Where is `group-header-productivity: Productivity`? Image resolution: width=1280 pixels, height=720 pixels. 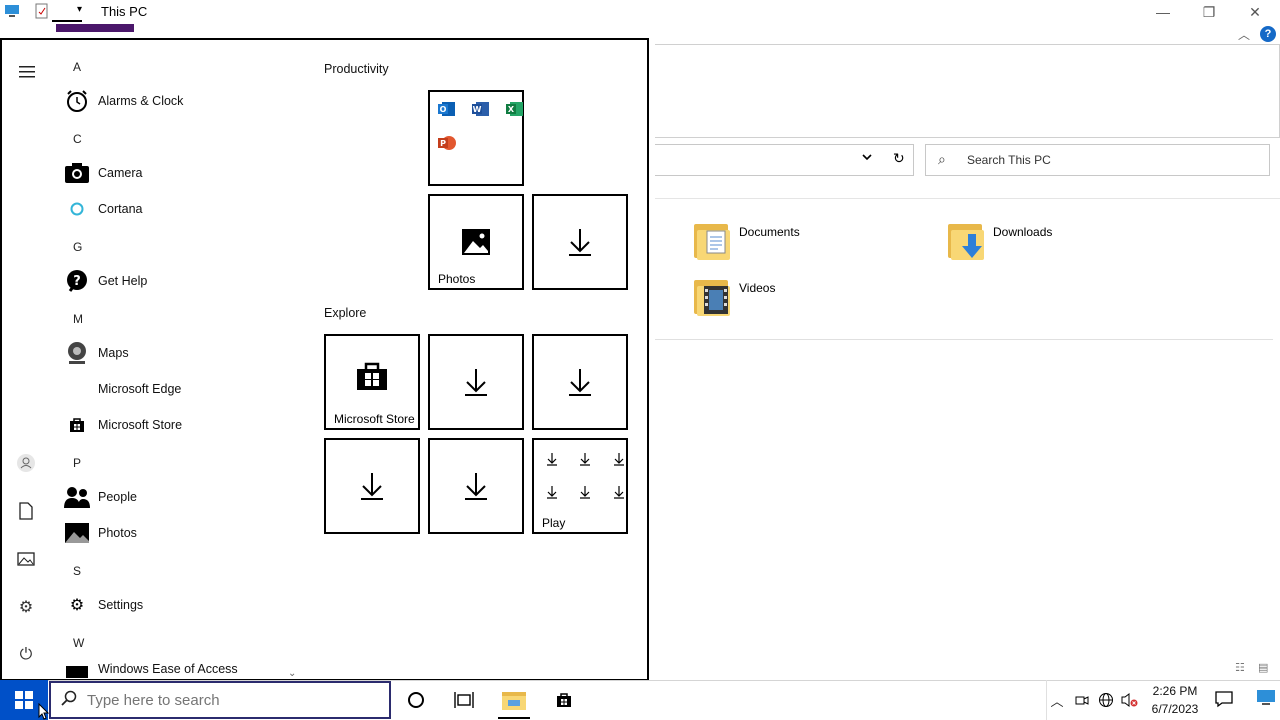
group-header-productivity: Productivity is located at coordinates (356, 69).